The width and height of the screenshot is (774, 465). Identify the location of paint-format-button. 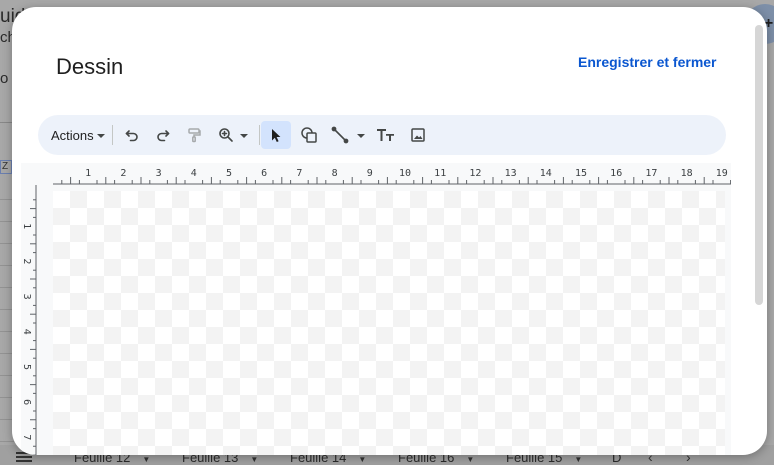
(194, 135).